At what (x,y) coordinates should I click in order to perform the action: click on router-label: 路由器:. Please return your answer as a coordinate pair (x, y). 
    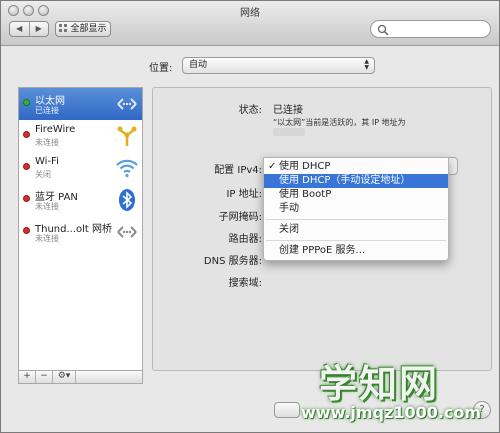
    Looking at the image, I should click on (245, 239).